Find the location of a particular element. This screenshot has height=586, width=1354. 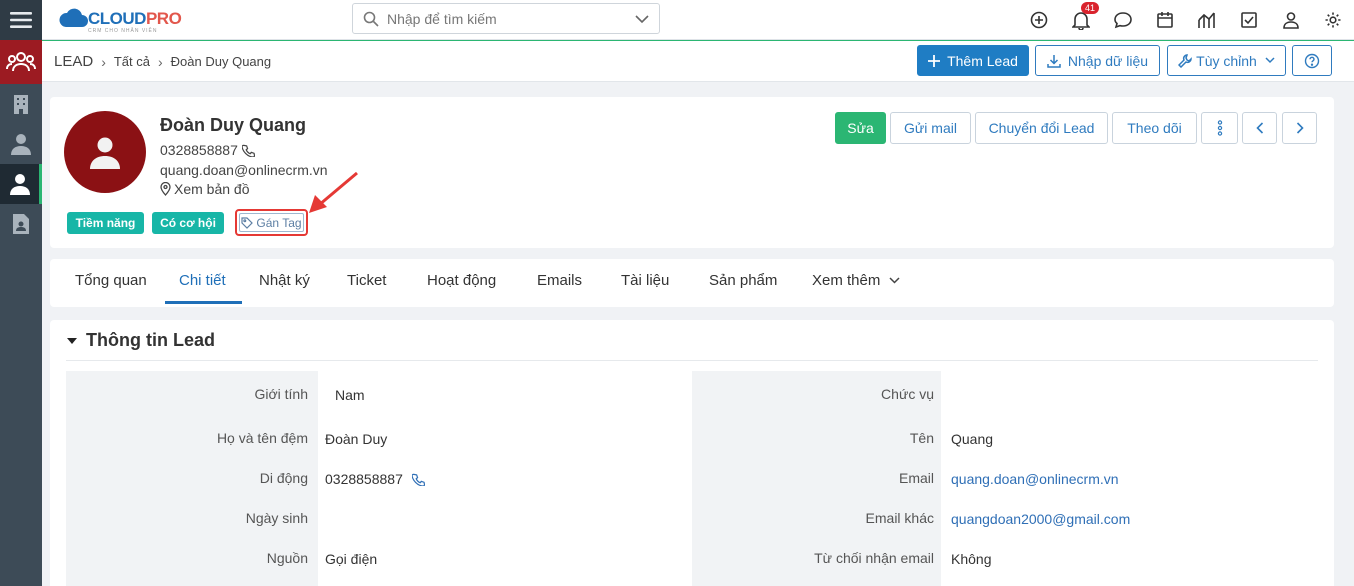

view-map-label: Xem bản đồ is located at coordinates (212, 189).